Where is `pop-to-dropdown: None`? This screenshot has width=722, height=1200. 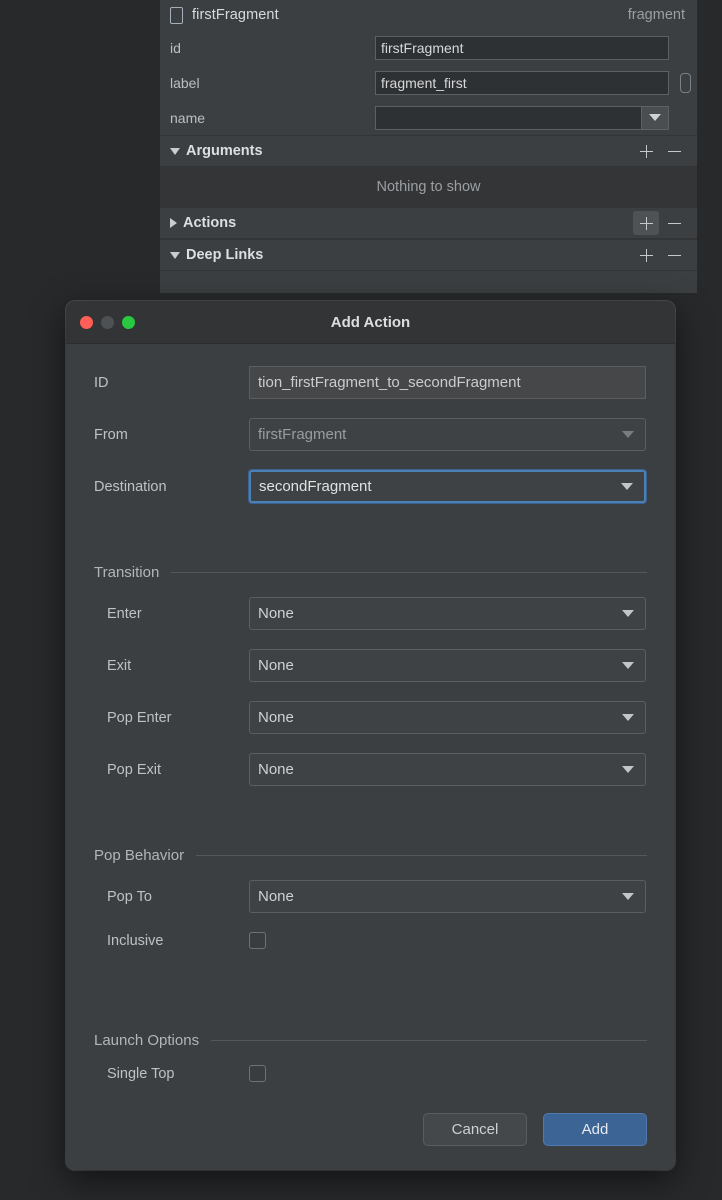
pop-to-dropdown: None is located at coordinates (447, 896).